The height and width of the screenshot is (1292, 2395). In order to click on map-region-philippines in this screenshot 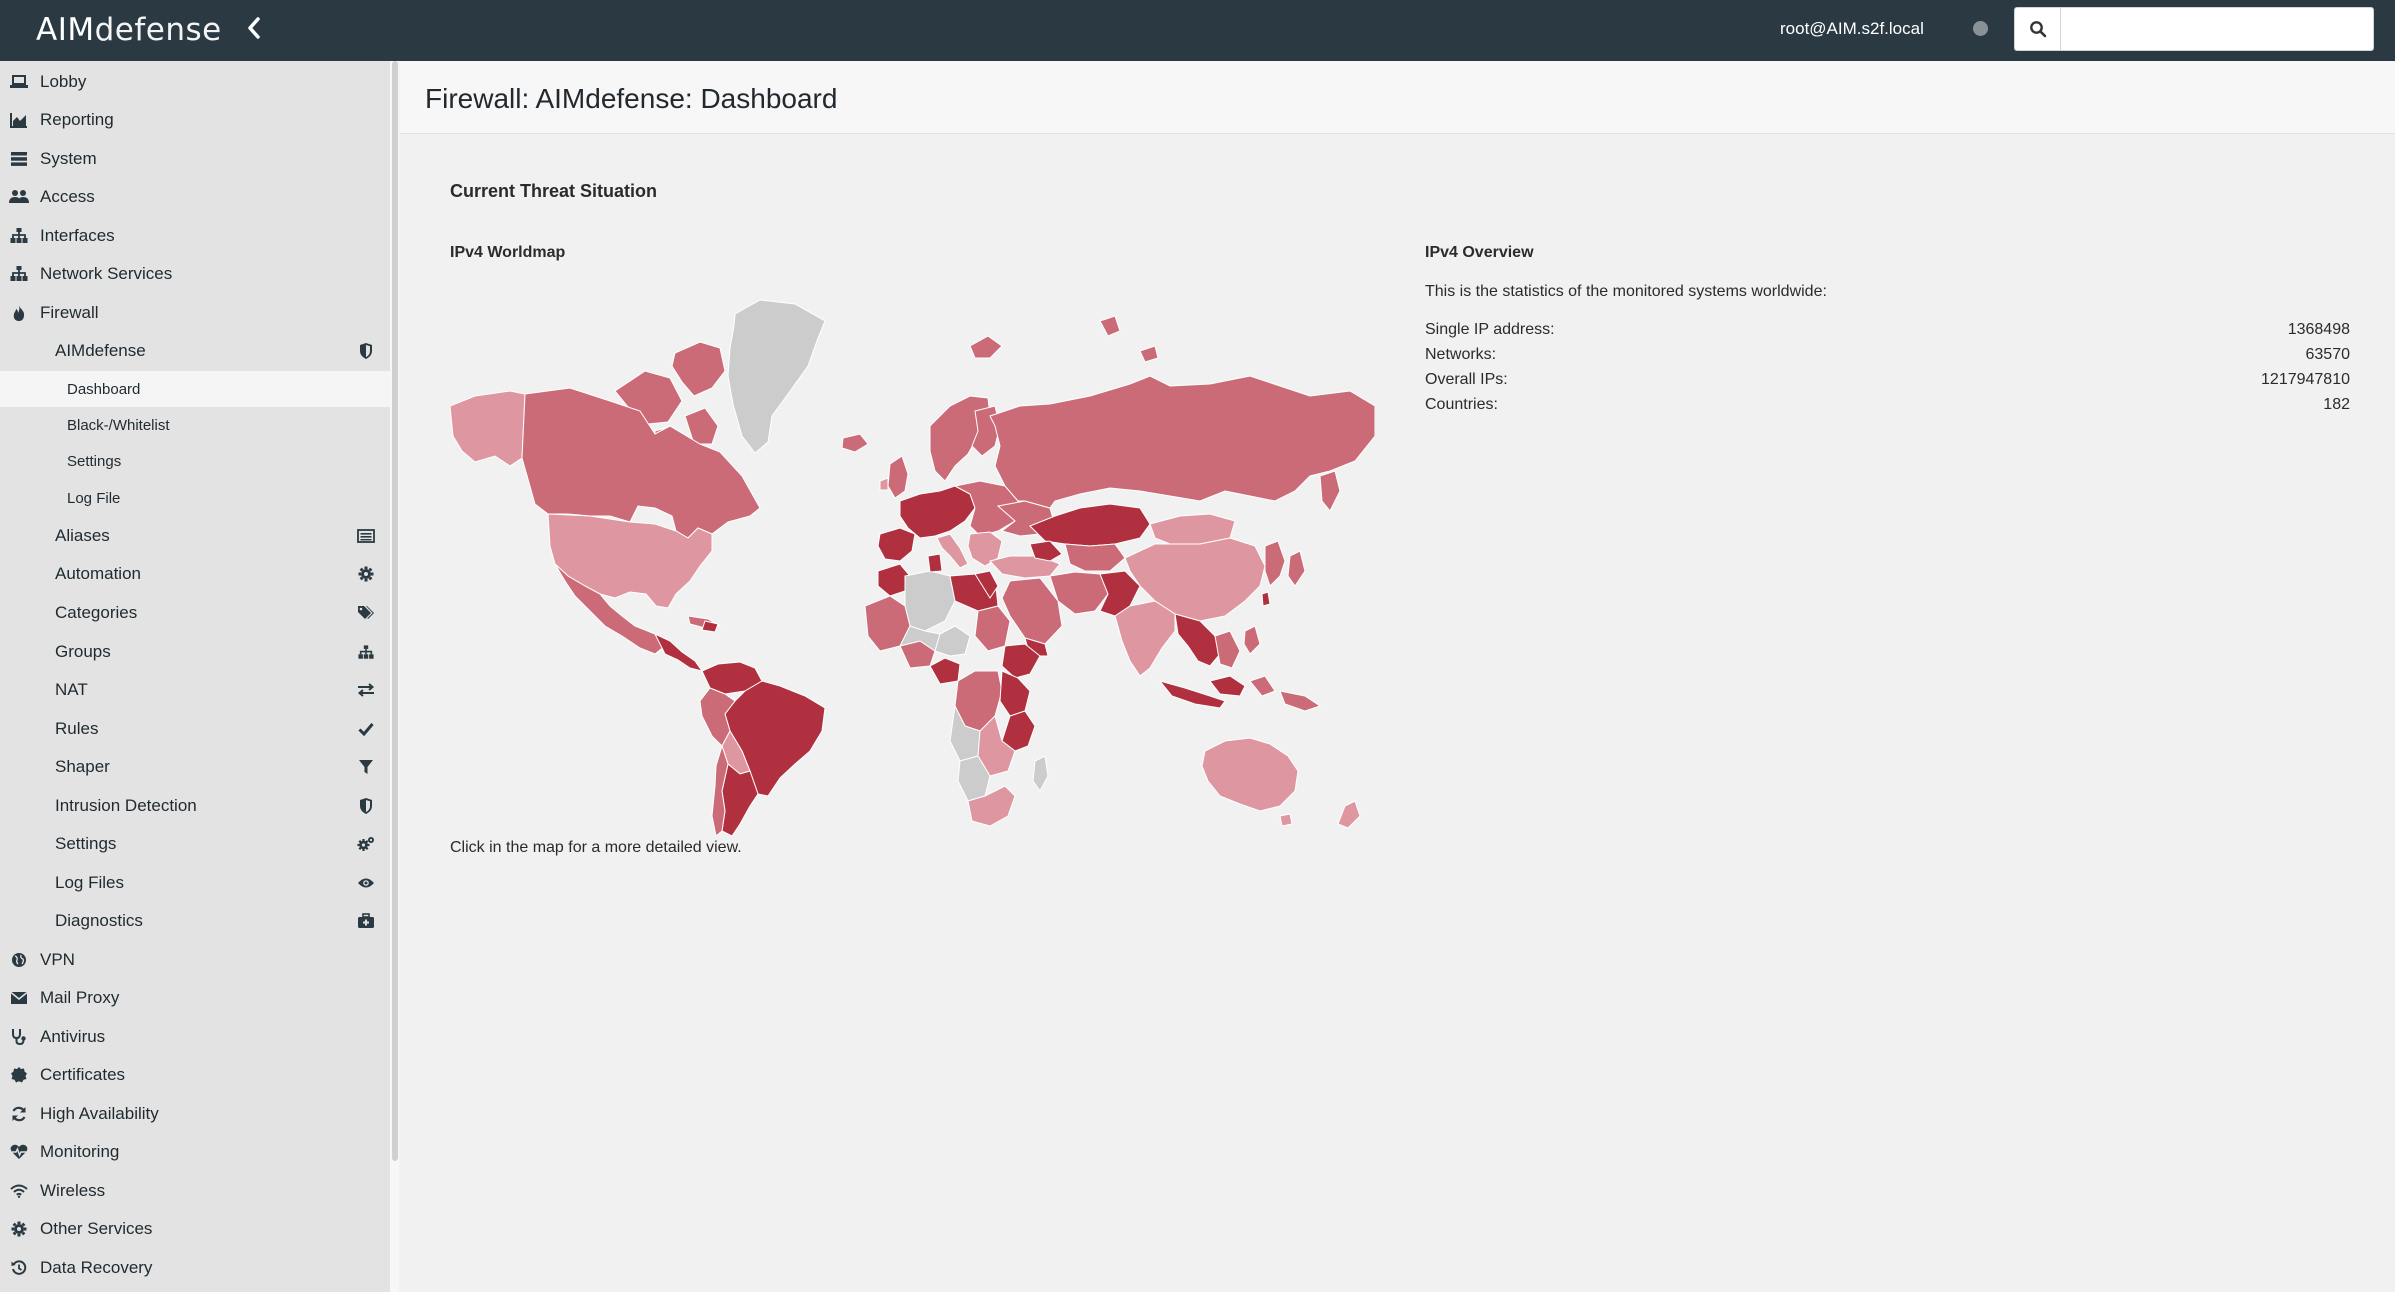, I will do `click(1252, 640)`.